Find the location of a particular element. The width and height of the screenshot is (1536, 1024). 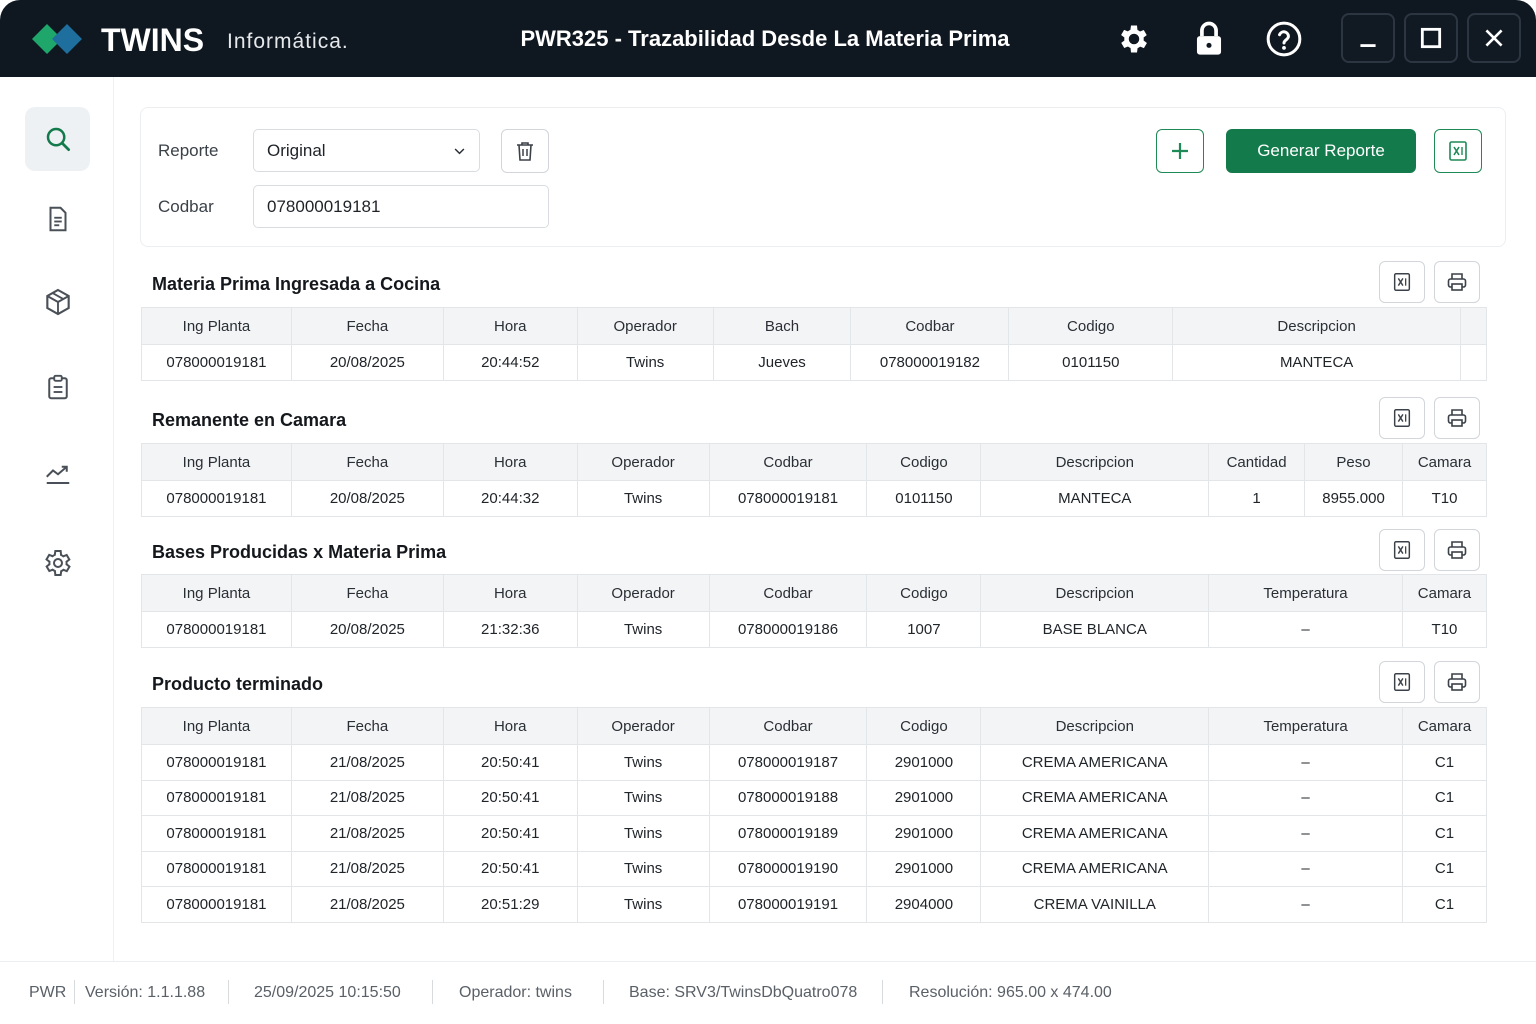

sidebar-item-search is located at coordinates (57, 139).